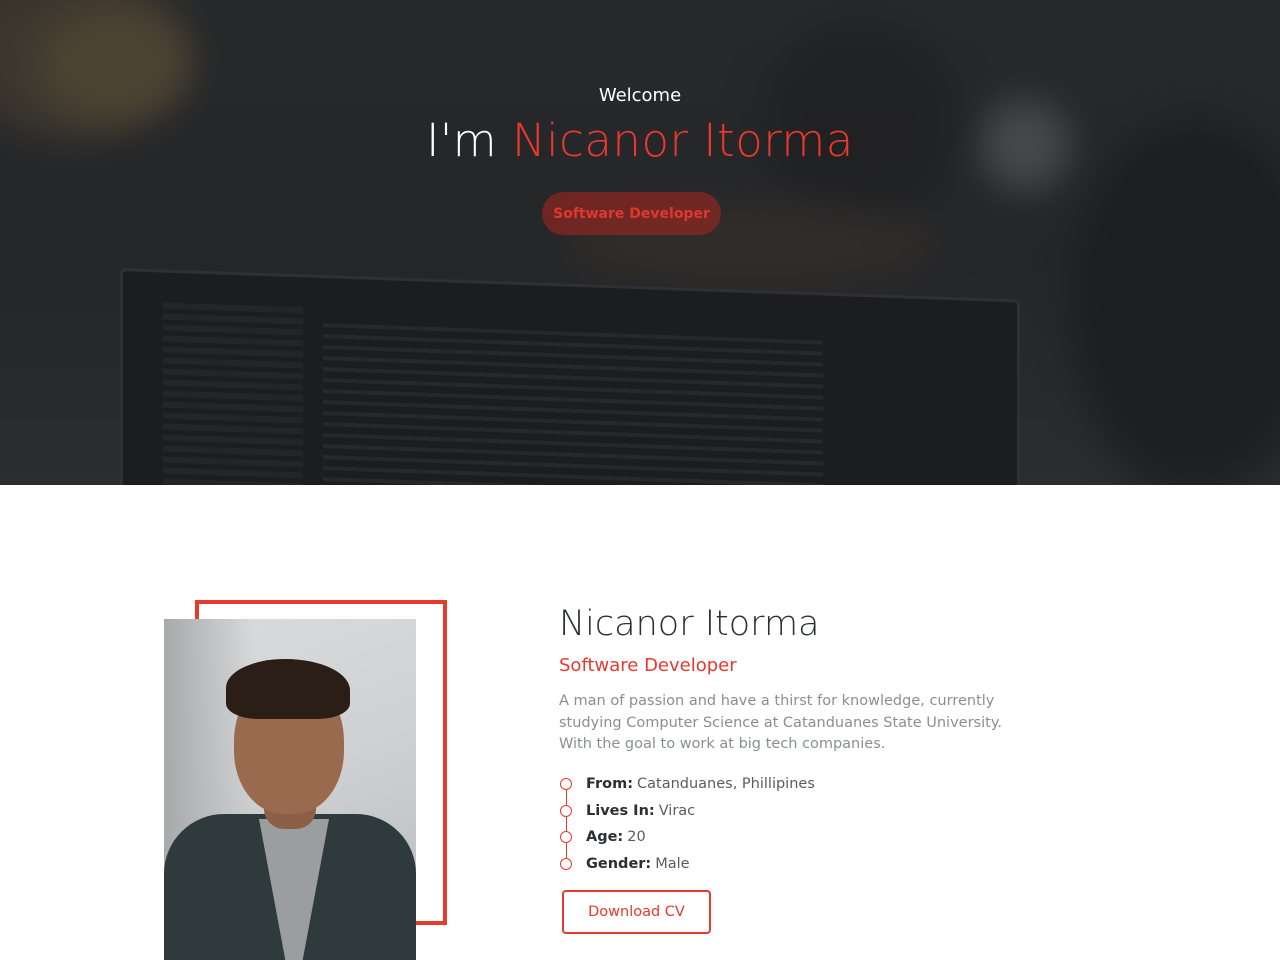 The width and height of the screenshot is (1280, 960). Describe the element at coordinates (648, 665) in the screenshot. I see `about-role: Software Developer` at that location.